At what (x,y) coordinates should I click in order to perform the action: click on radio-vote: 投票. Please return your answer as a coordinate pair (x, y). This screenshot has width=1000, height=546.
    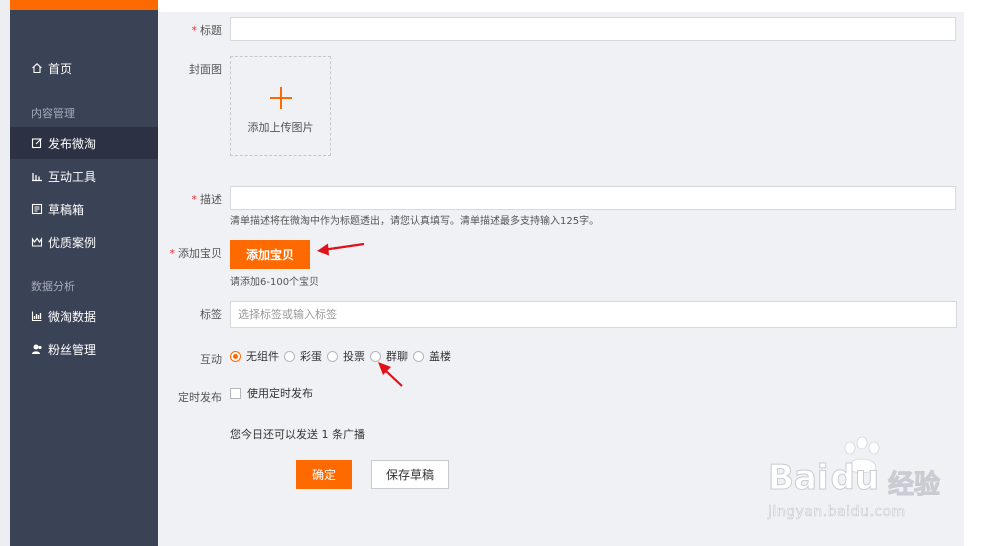
    Looking at the image, I should click on (346, 356).